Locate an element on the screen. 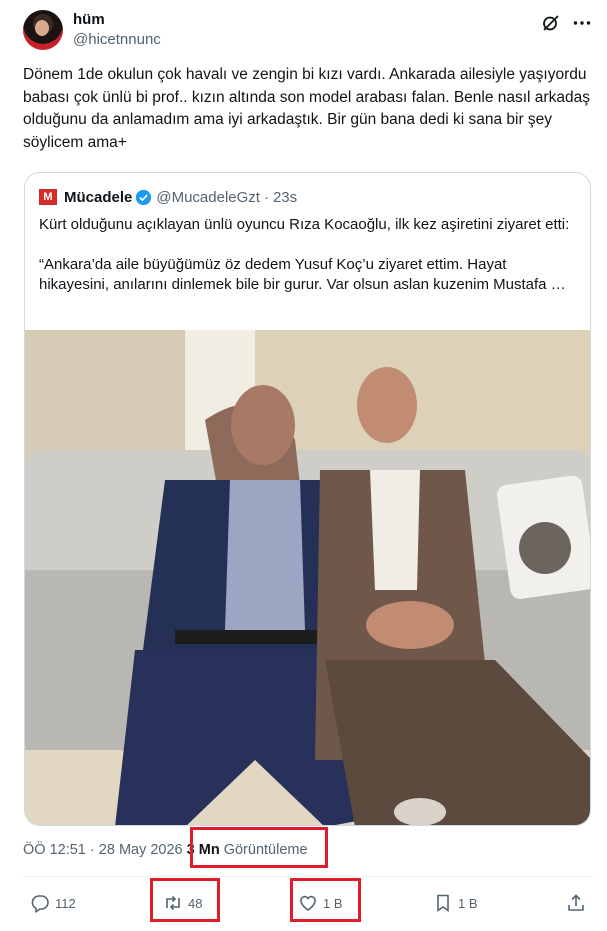 The height and width of the screenshot is (931, 607). share-icon is located at coordinates (576, 902).